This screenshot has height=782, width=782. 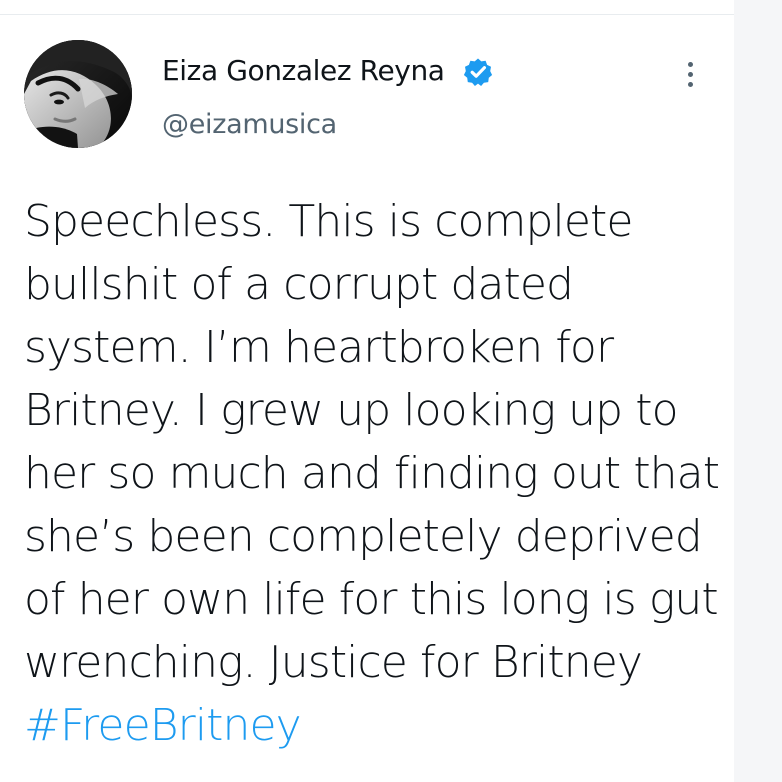 I want to click on tweet-text-line: she’s been completely deprived, so click(x=363, y=536).